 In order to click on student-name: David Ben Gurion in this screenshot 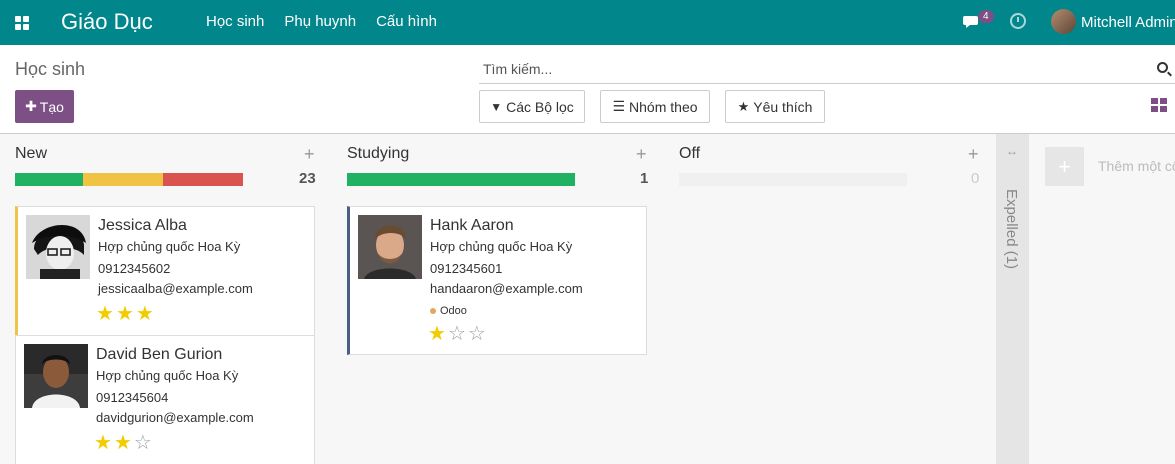, I will do `click(159, 354)`.